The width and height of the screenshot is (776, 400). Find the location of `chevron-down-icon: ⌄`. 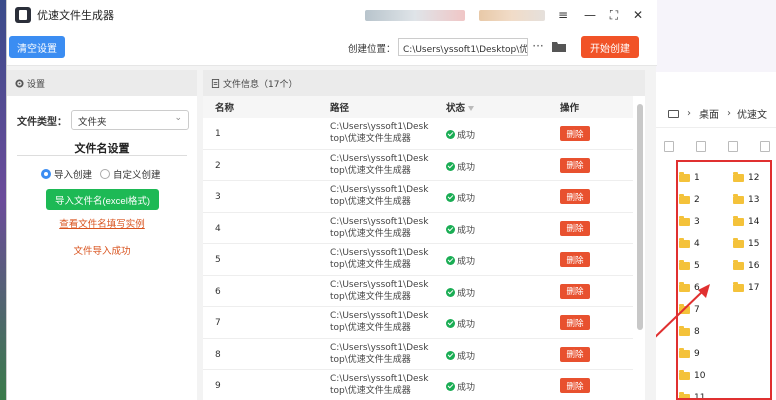

chevron-down-icon: ⌄ is located at coordinates (178, 118).